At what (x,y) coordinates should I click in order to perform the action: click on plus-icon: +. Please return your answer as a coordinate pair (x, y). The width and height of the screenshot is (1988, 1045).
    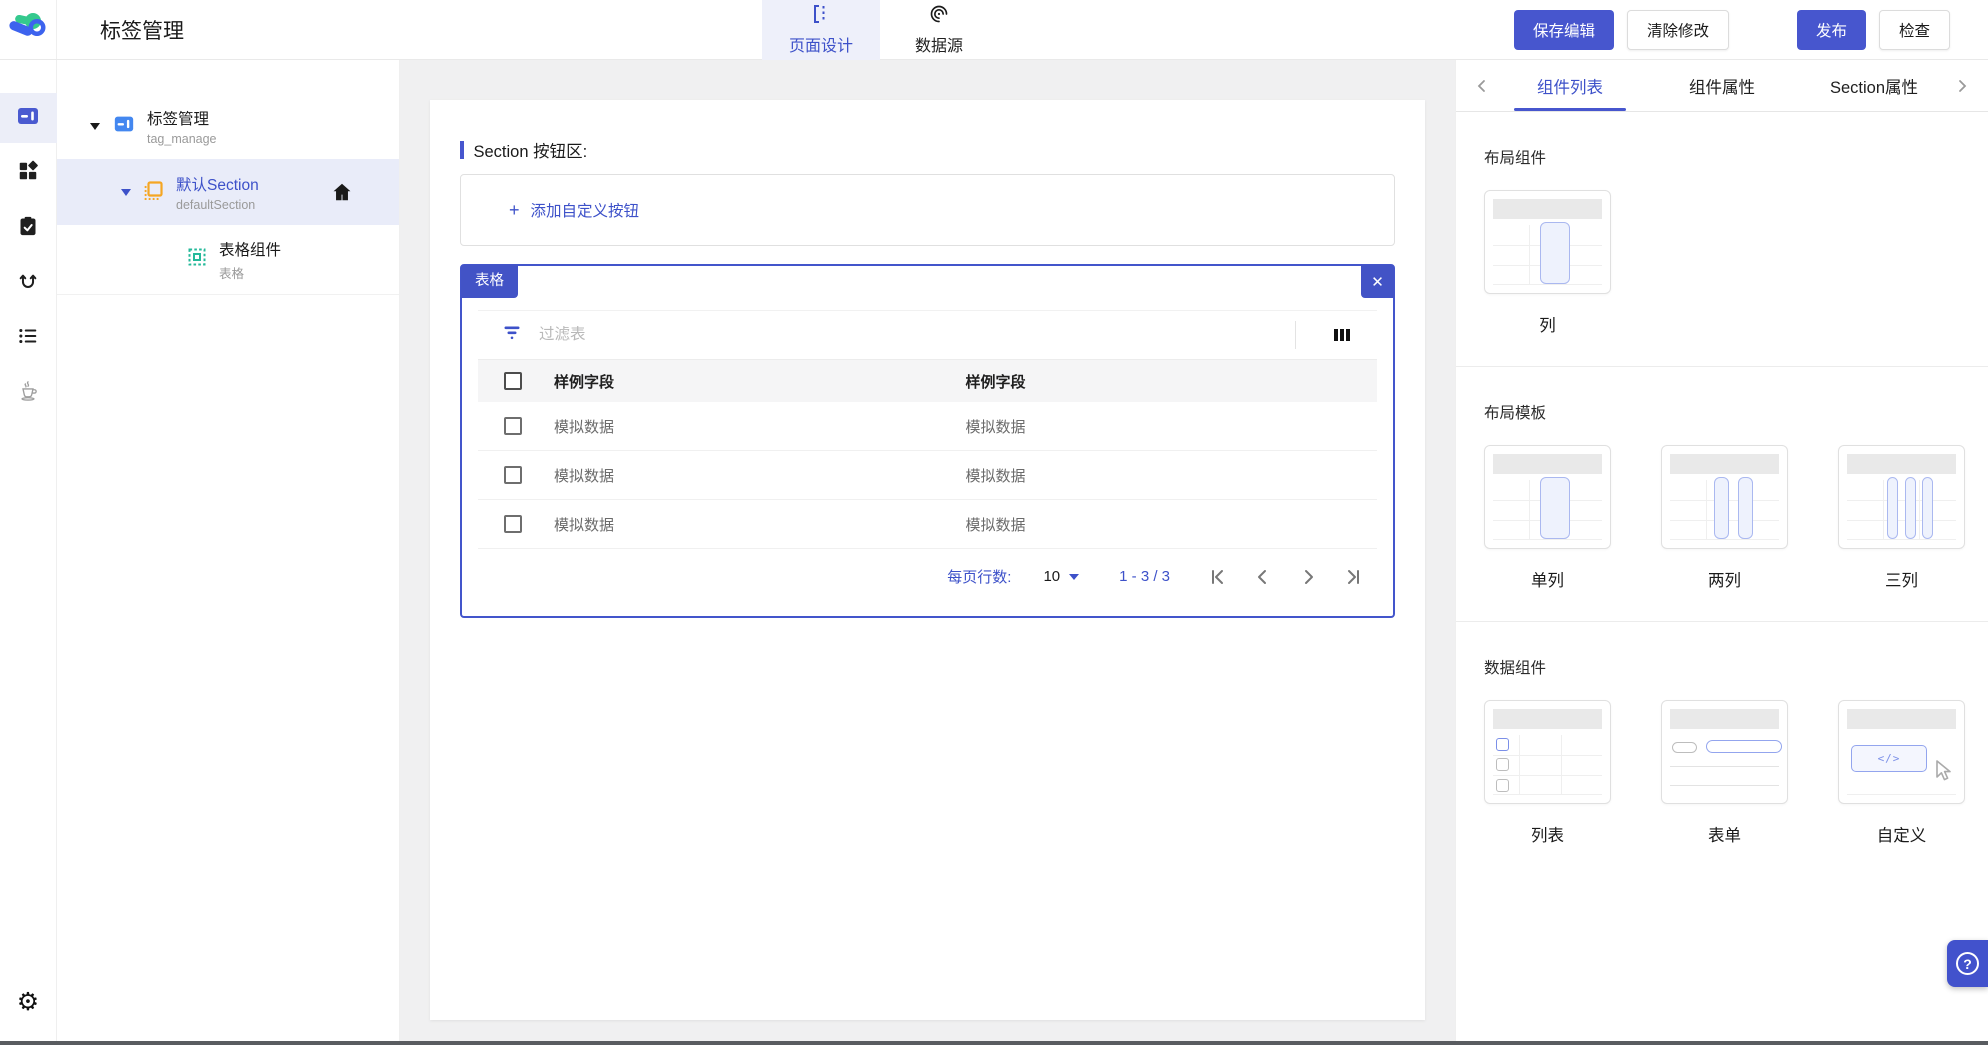
    Looking at the image, I should click on (514, 210).